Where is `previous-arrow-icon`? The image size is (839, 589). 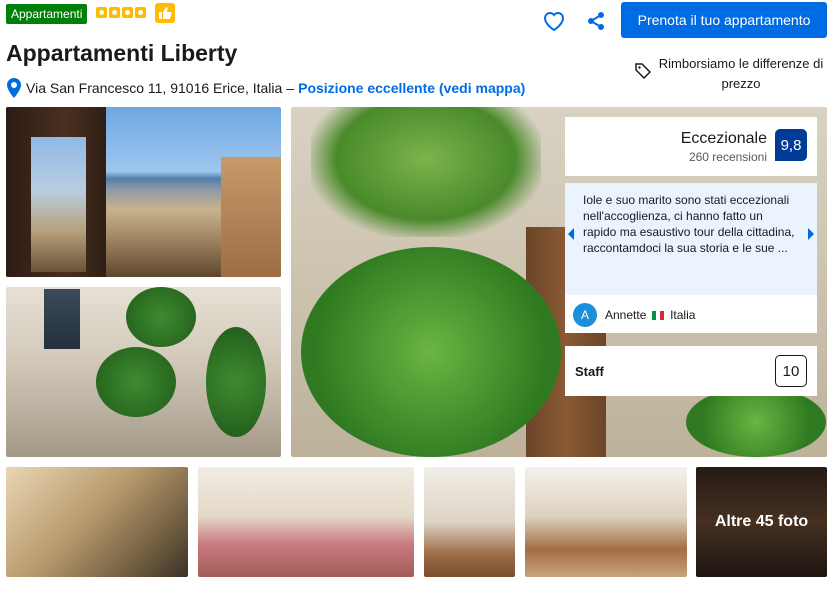 previous-arrow-icon is located at coordinates (571, 234).